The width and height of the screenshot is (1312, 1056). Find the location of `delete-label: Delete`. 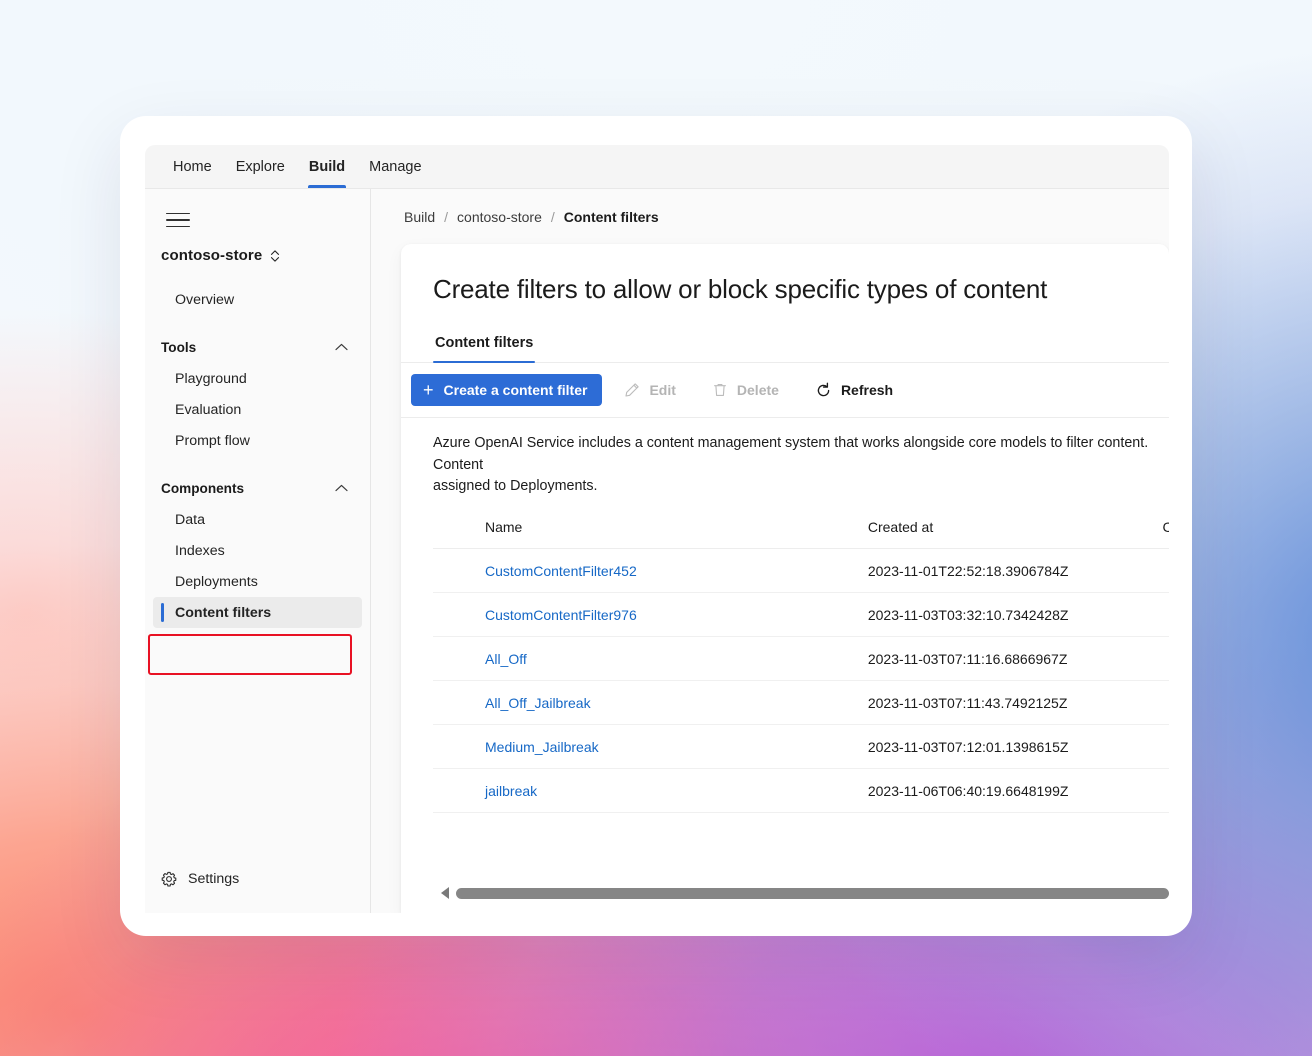

delete-label: Delete is located at coordinates (757, 390).